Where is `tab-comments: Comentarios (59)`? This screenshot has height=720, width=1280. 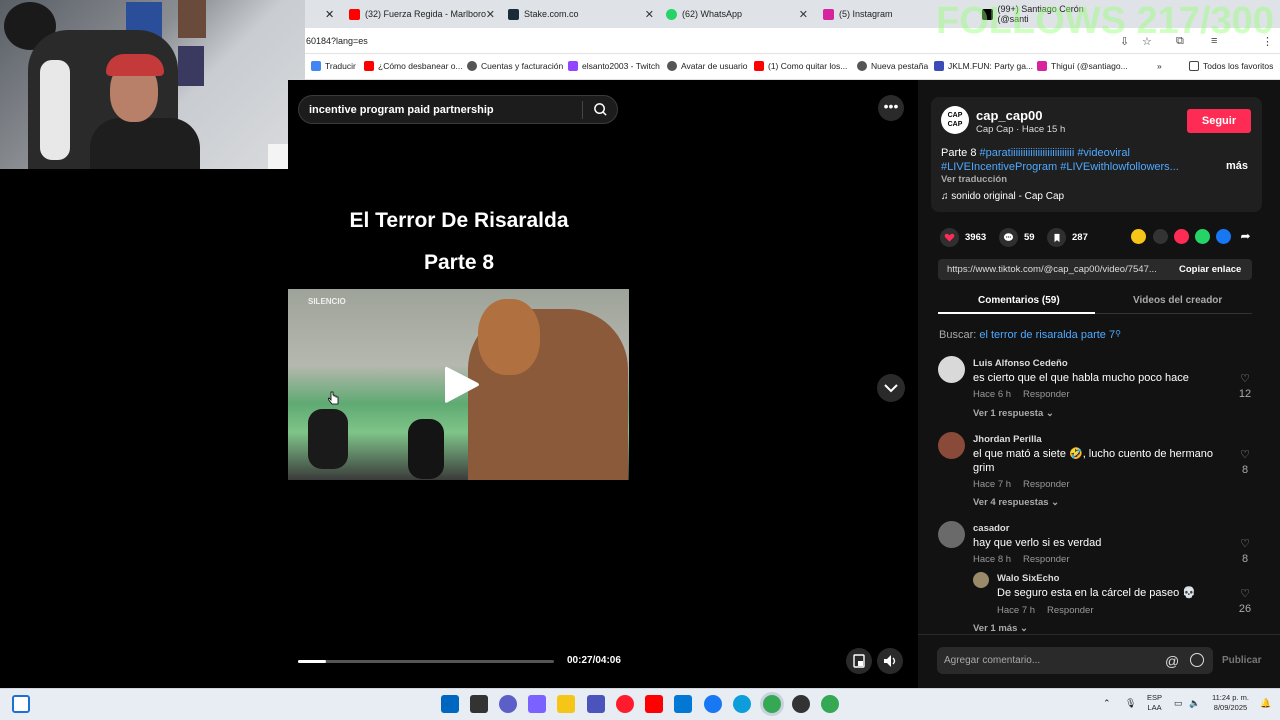
tab-comments: Comentarios (59) is located at coordinates (1019, 300).